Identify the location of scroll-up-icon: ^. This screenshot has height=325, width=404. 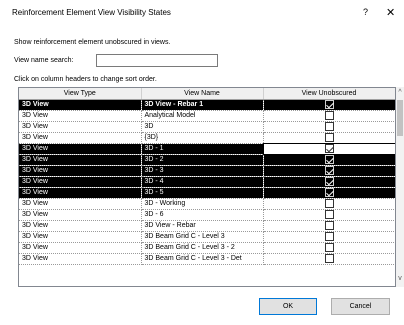
(400, 92).